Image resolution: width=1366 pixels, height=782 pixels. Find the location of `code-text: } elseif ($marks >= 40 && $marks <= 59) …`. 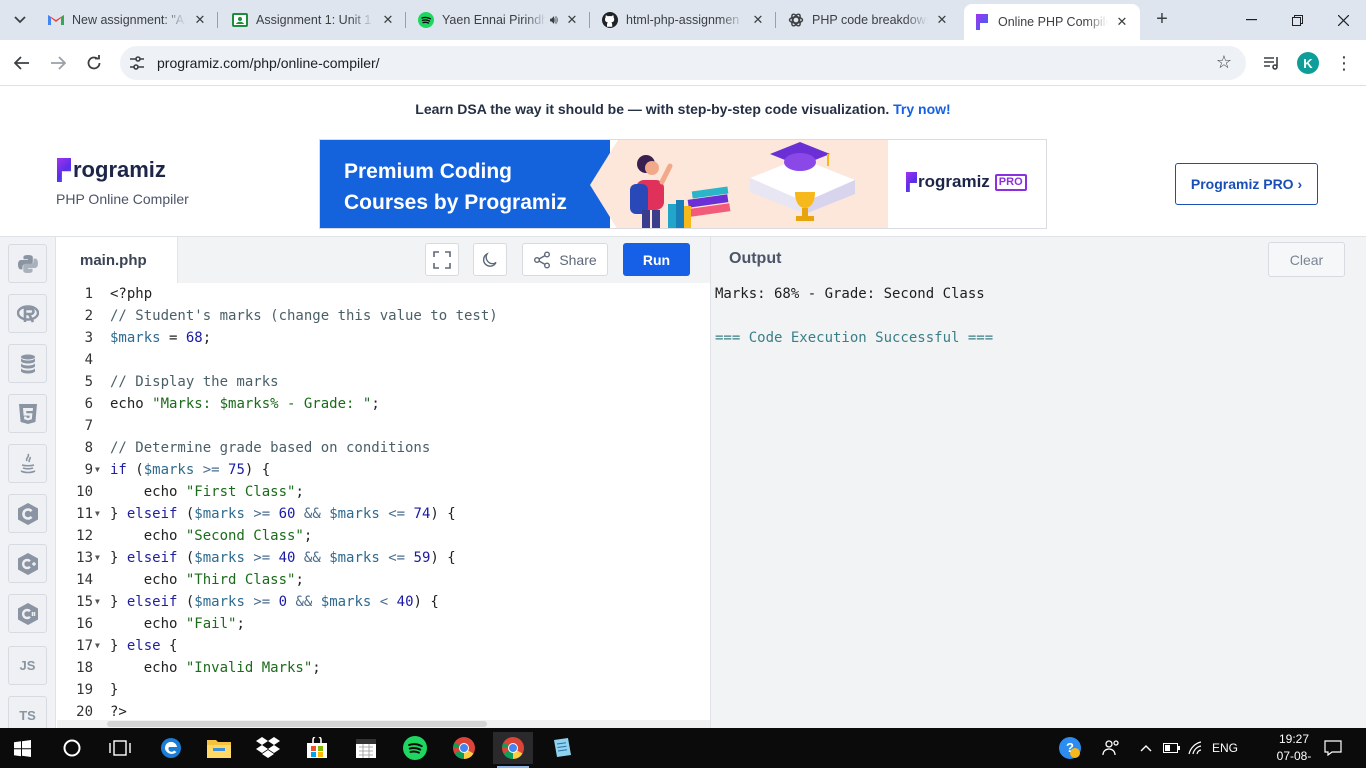

code-text: } elseif ($marks >= 40 && $marks <= 59) … is located at coordinates (283, 558).